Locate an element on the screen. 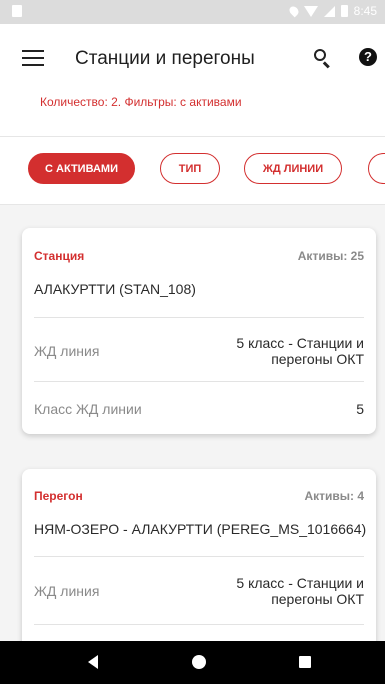 The width and height of the screenshot is (385, 684). card-type: Перегон is located at coordinates (58, 496).